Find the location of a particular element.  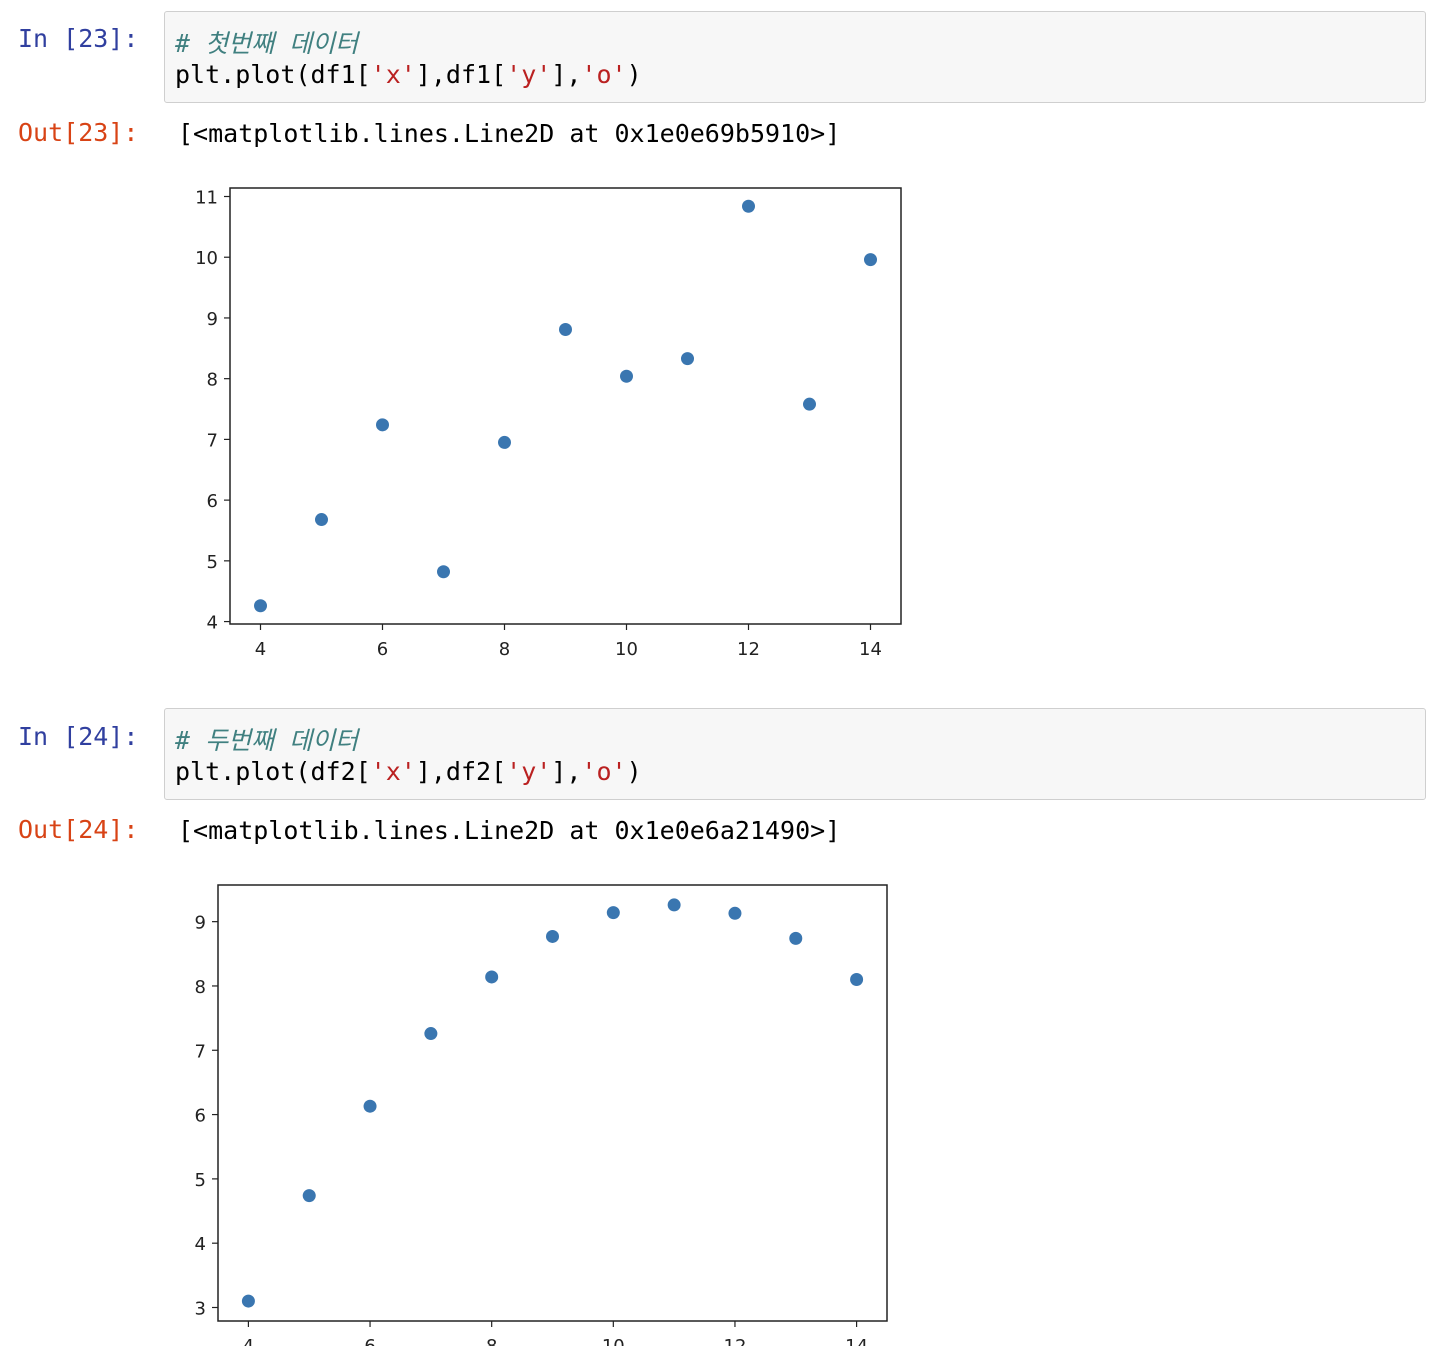

x-tick-label: 10 is located at coordinates (613, 1341).